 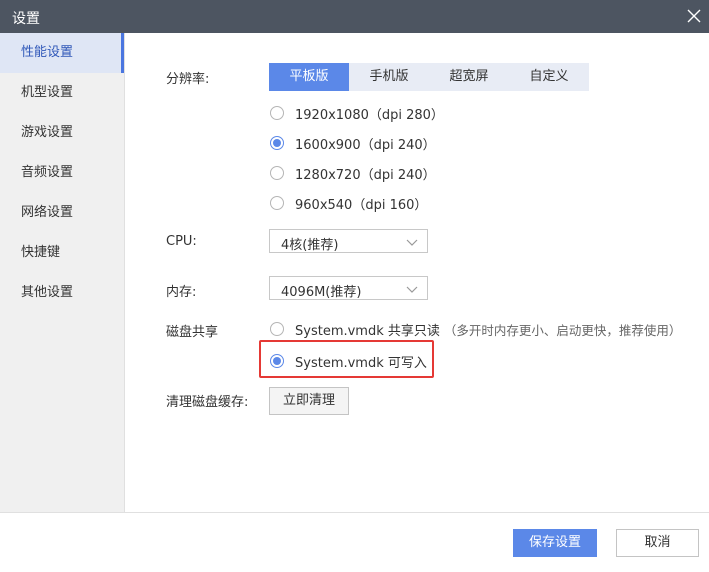 I want to click on sidebar-item-audio: 音频设置, so click(x=62, y=173).